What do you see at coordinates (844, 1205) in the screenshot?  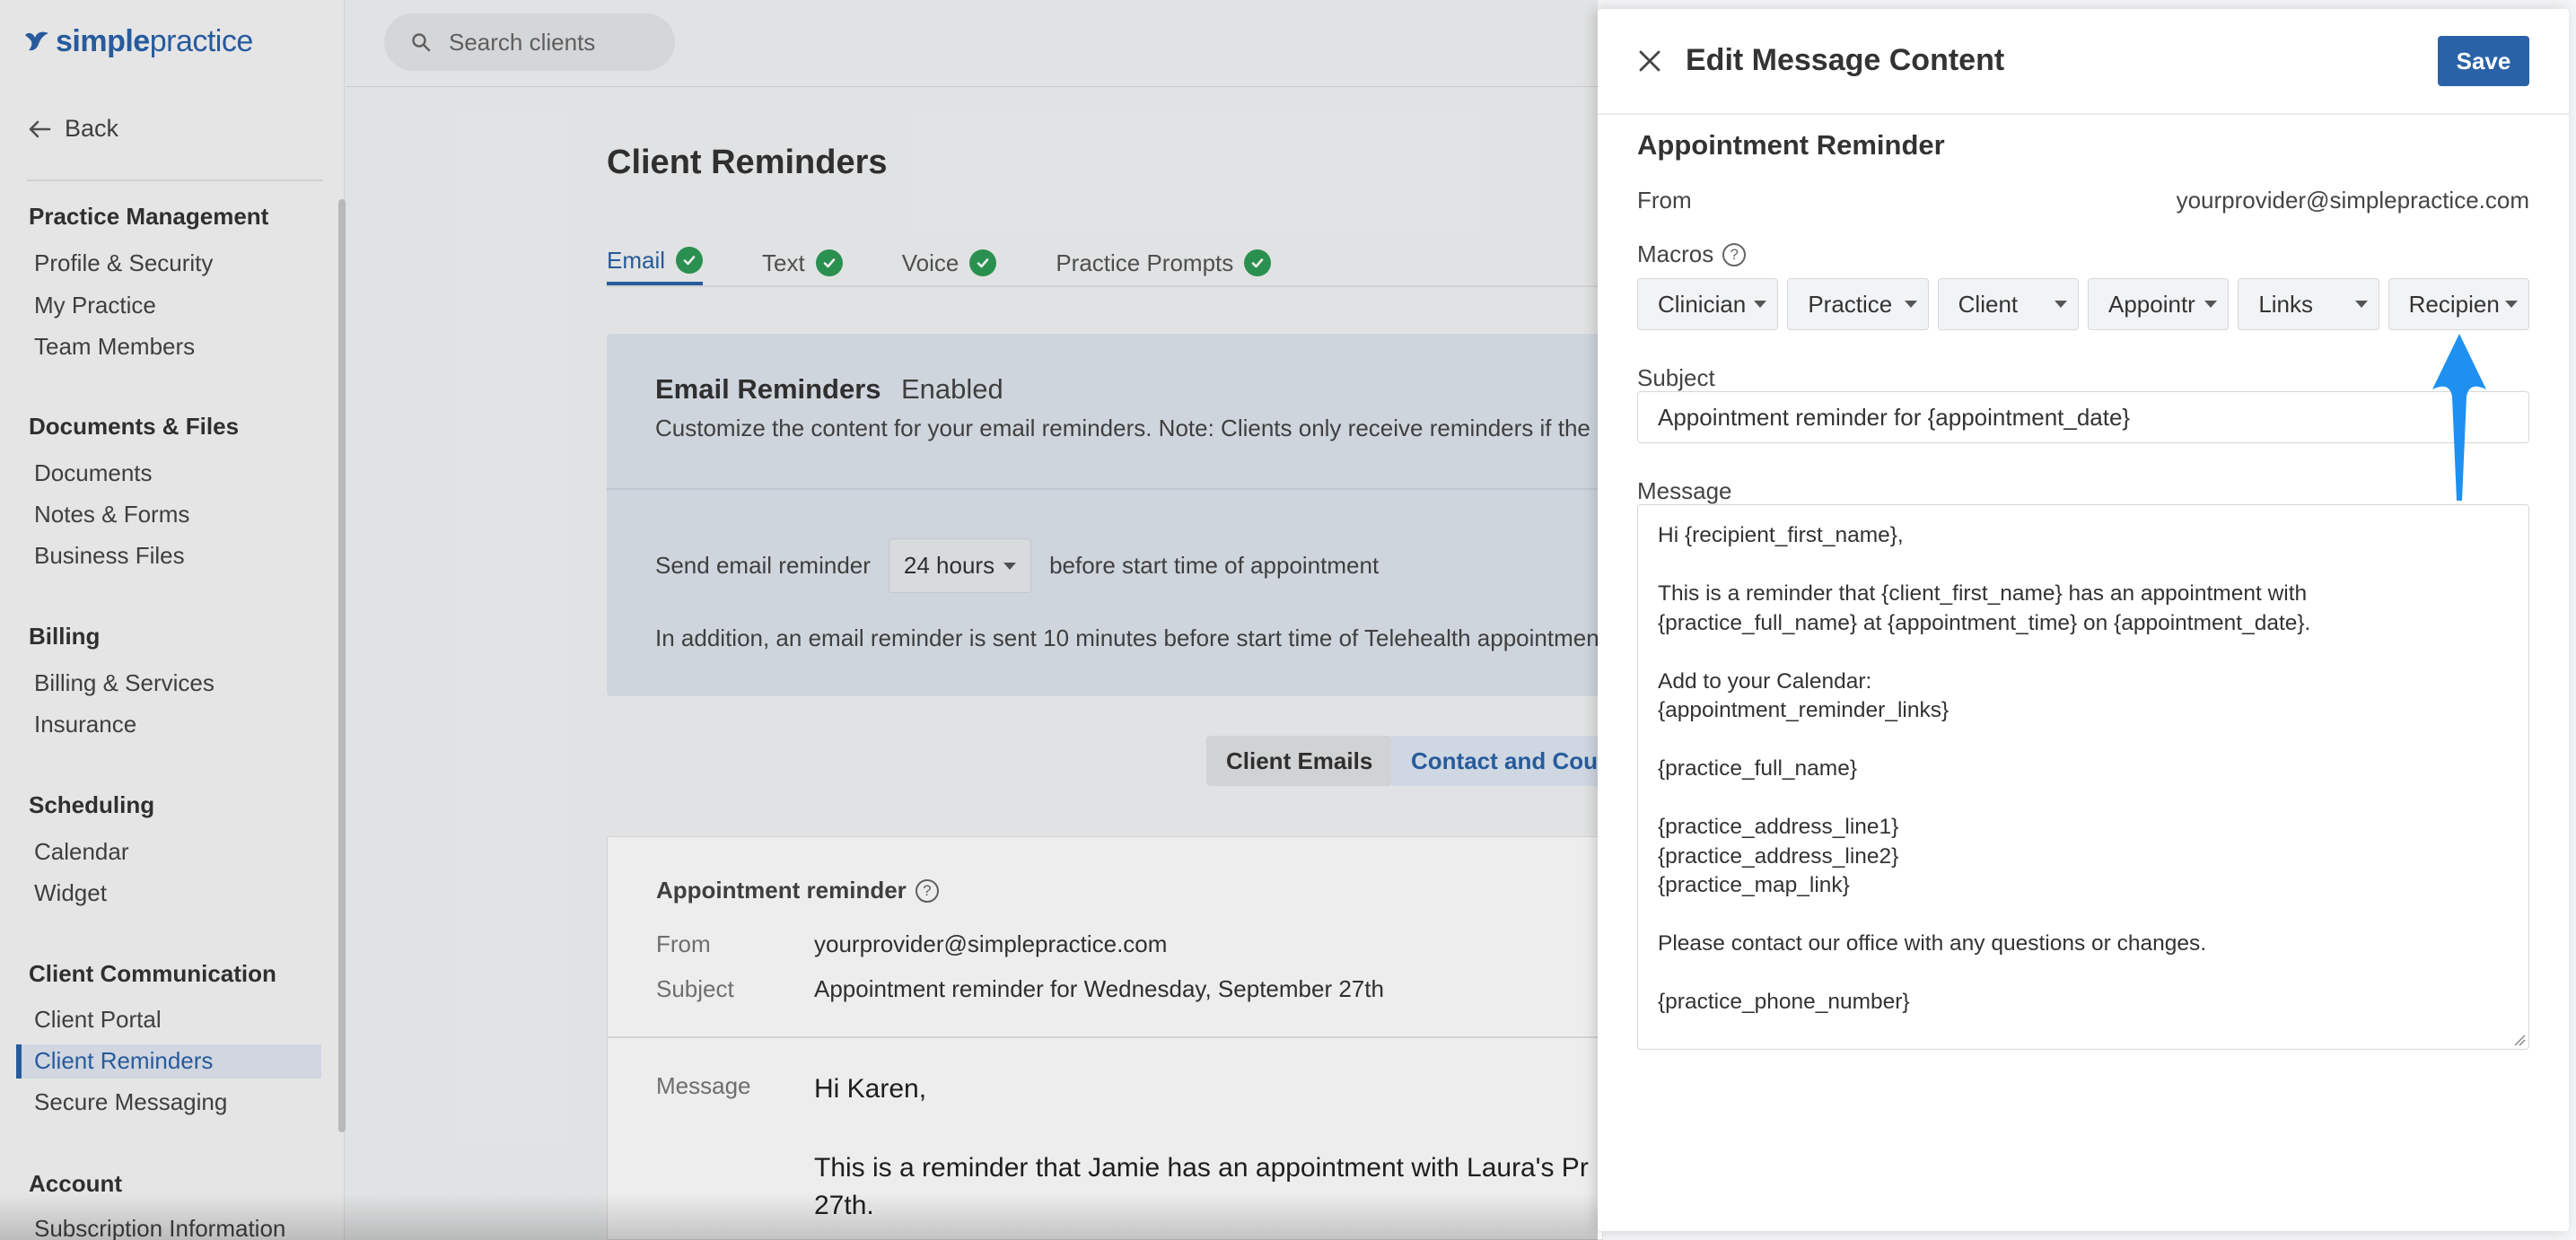 I see `preview-body-line: 27th.` at bounding box center [844, 1205].